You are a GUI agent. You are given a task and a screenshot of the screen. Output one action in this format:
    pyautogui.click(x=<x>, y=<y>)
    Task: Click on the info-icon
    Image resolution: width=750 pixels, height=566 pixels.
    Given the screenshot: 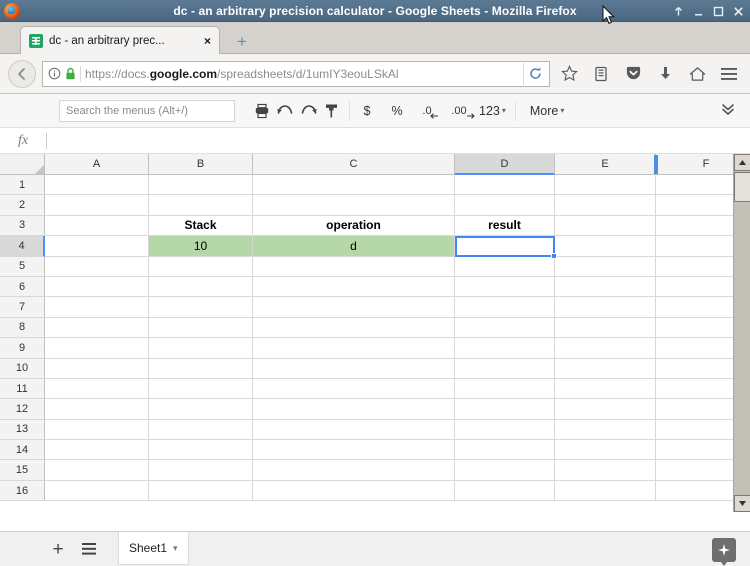 What is the action you would take?
    pyautogui.click(x=54, y=73)
    